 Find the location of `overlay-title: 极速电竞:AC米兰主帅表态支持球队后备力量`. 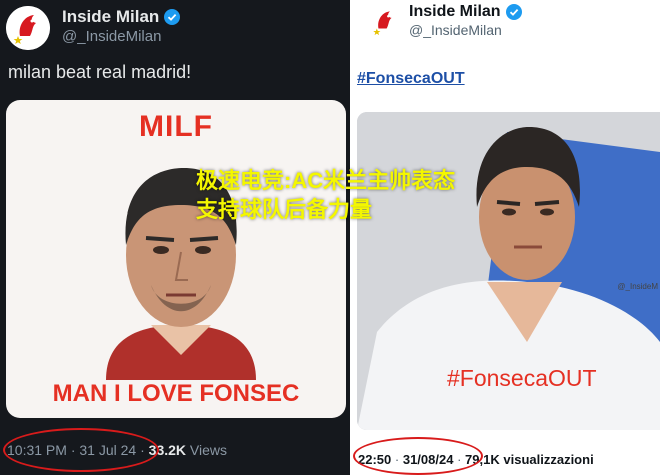

overlay-title: 极速电竞:AC米兰主帅表态支持球队后备力量 is located at coordinates (326, 195).